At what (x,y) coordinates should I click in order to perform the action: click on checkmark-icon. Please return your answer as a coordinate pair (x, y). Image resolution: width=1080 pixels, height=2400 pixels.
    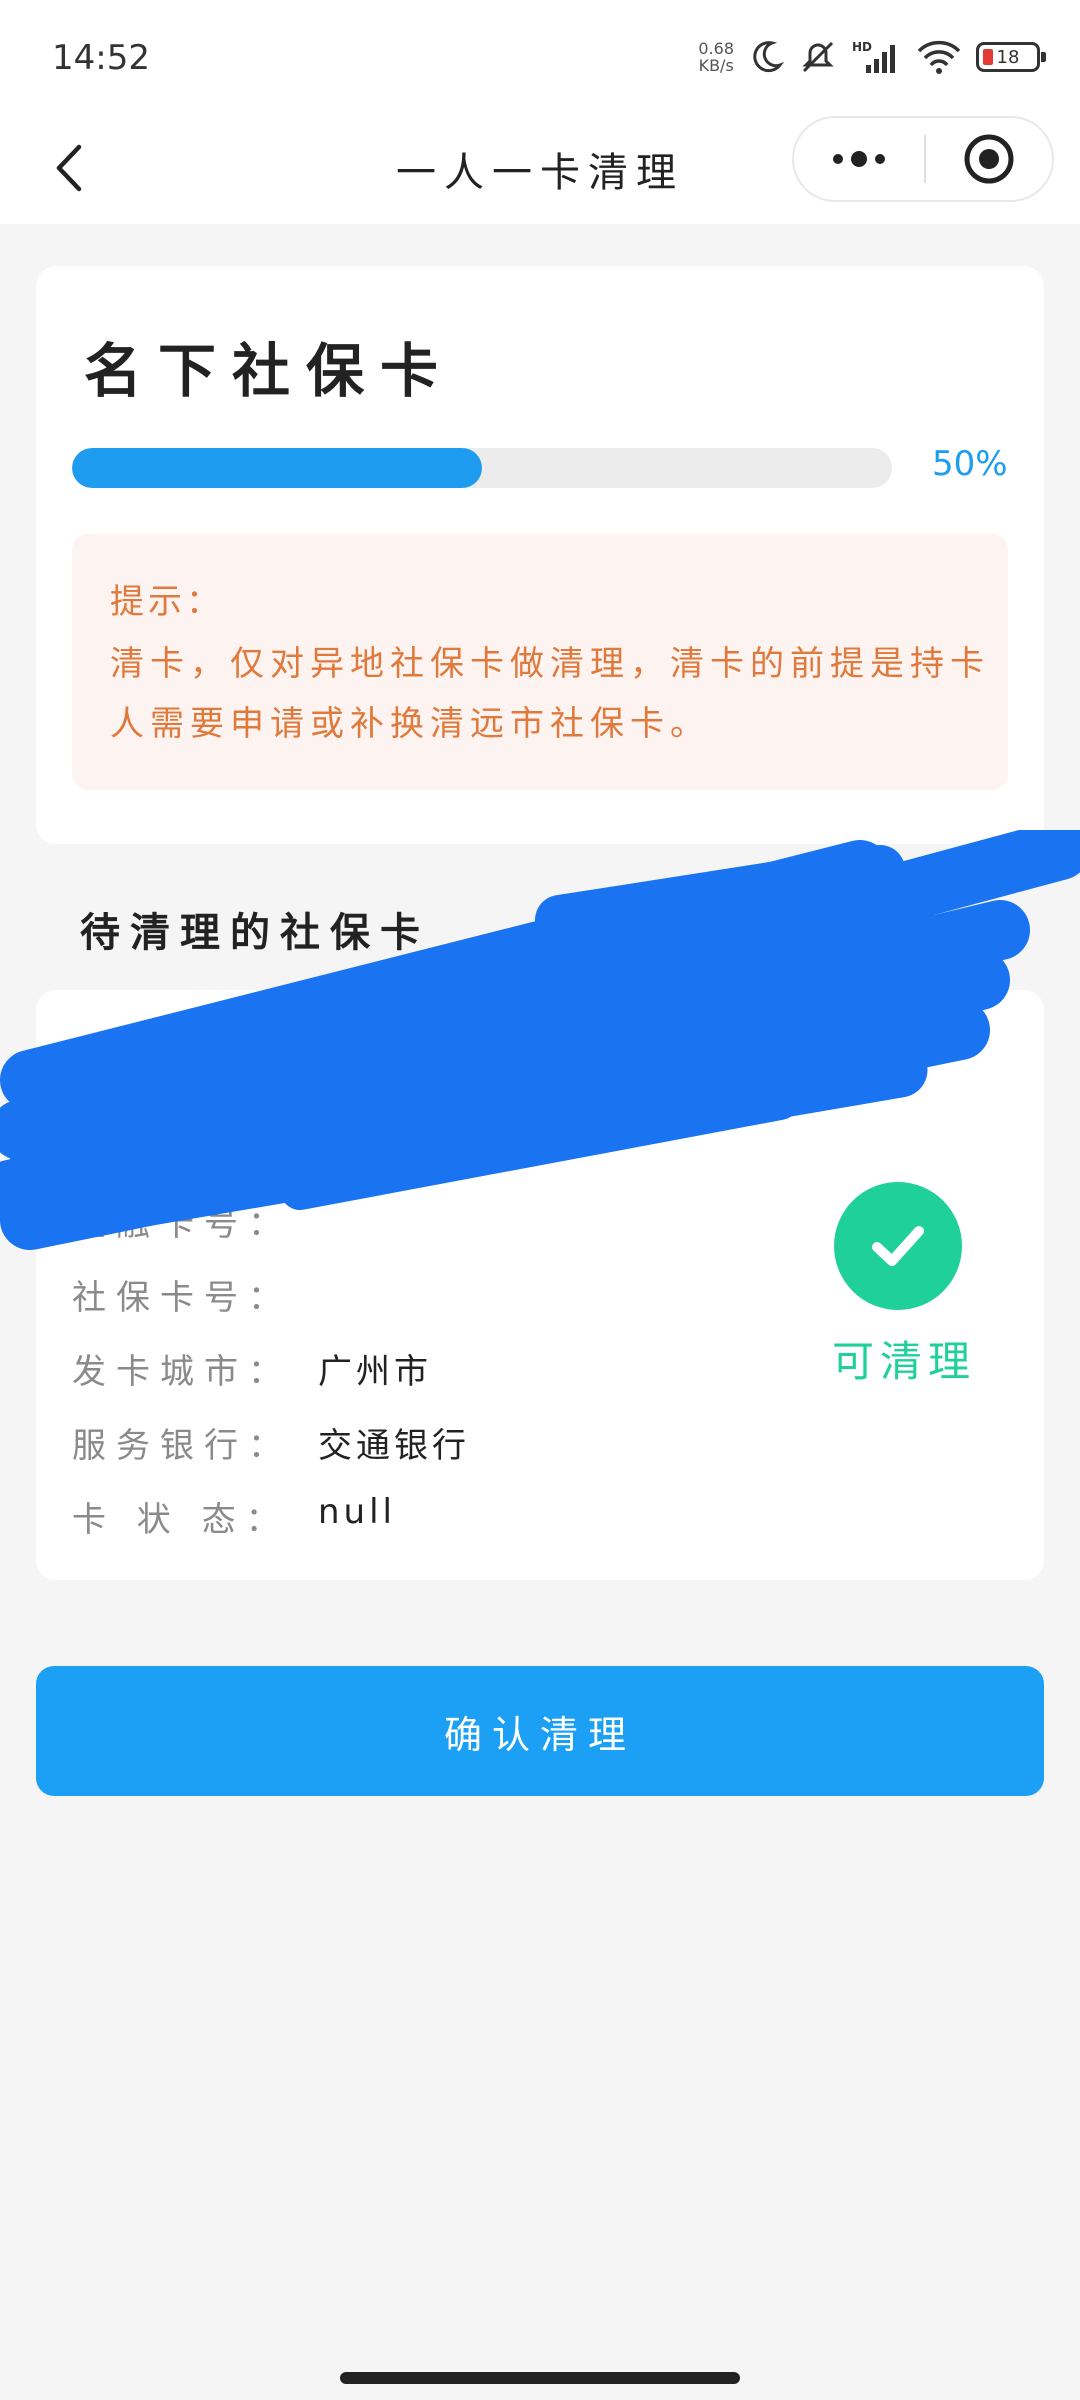
    Looking at the image, I should click on (898, 1246).